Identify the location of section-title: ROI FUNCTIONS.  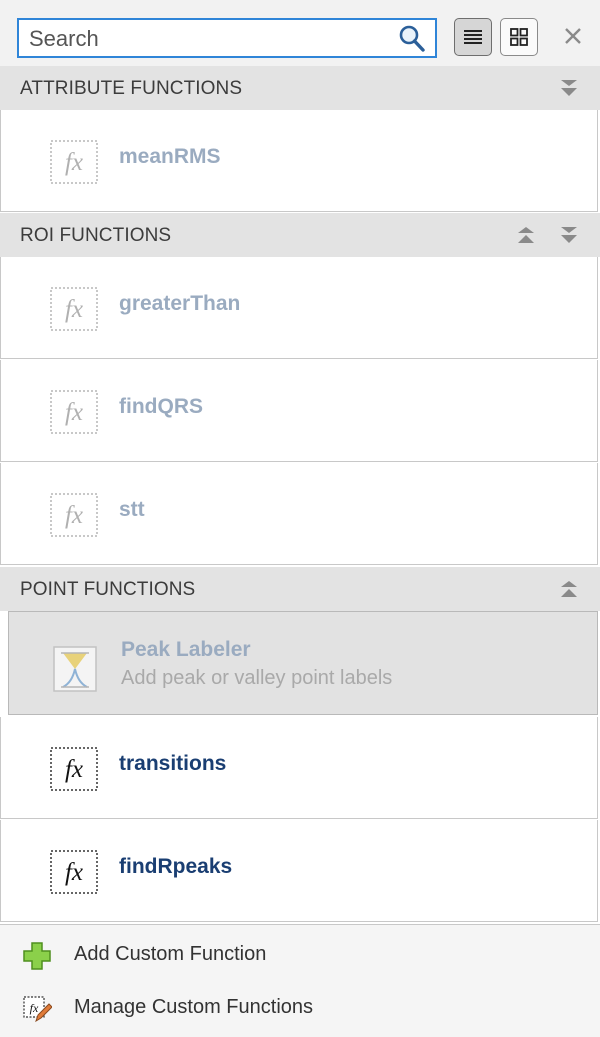
(96, 235).